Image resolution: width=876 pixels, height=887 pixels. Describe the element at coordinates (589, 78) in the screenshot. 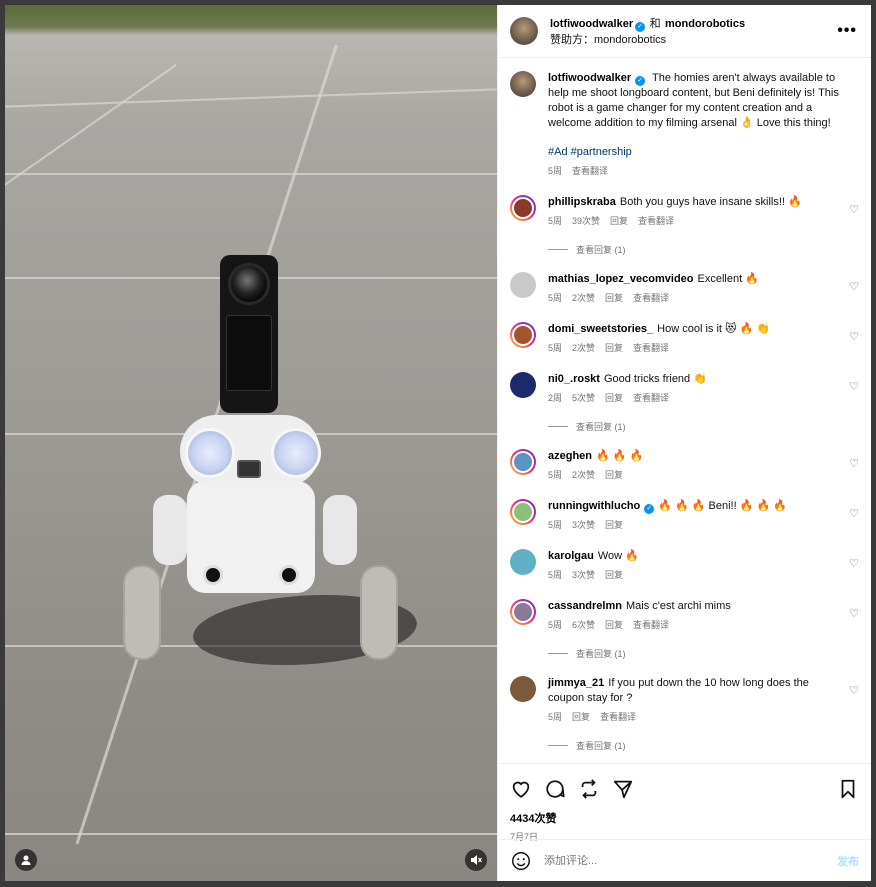

I see `caption-username: lotfiwoodwalker` at that location.